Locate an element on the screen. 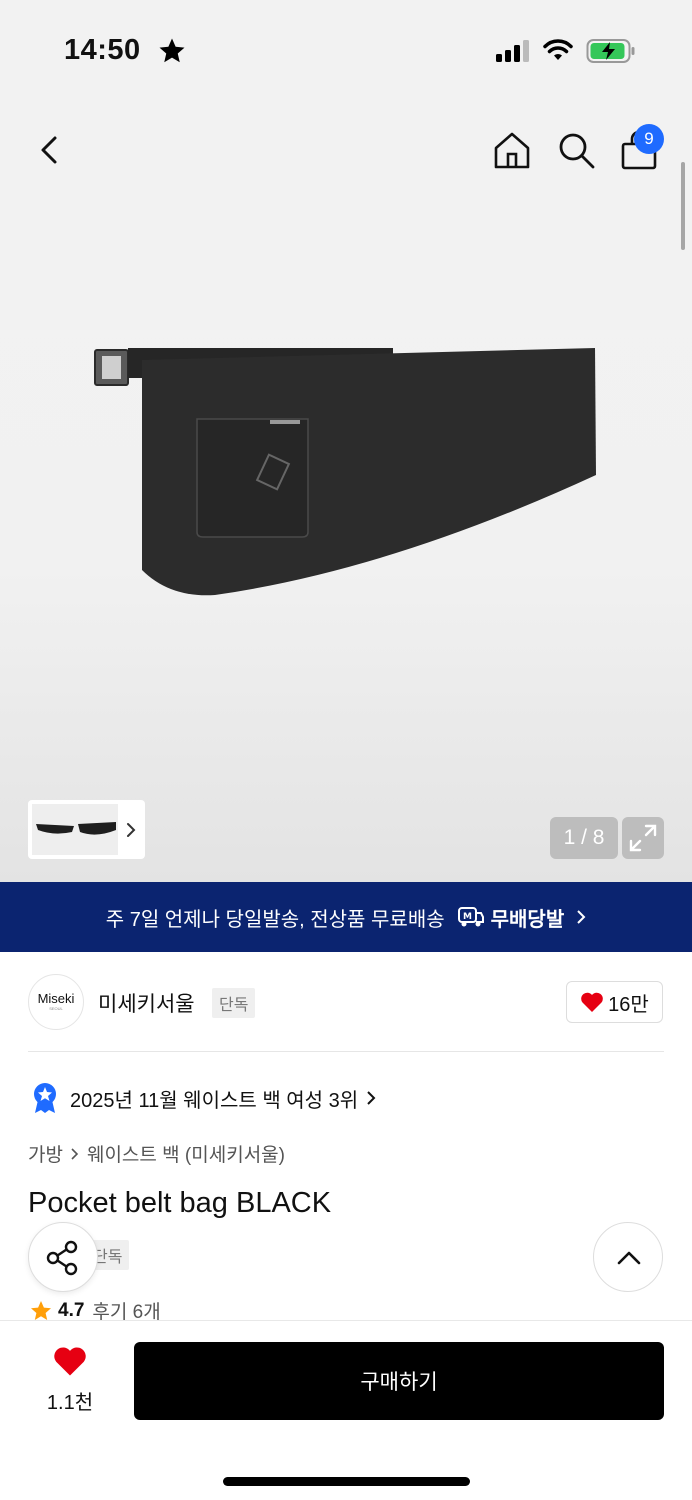 The width and height of the screenshot is (692, 1500). share-button is located at coordinates (63, 1257).